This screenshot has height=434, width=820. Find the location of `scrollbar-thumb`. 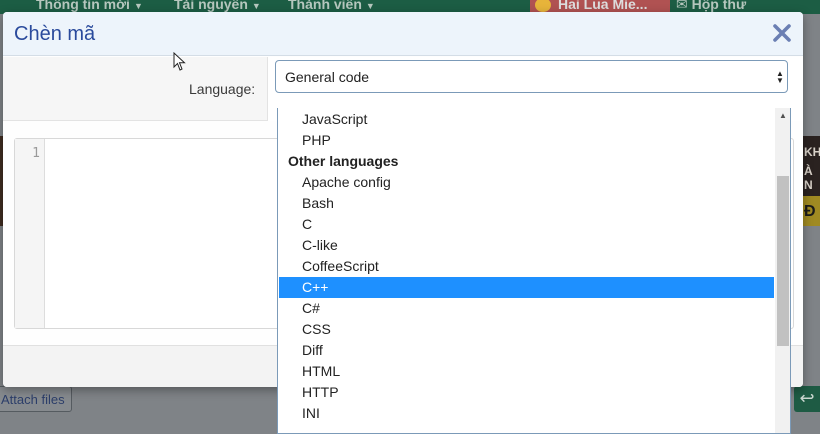

scrollbar-thumb is located at coordinates (783, 261).